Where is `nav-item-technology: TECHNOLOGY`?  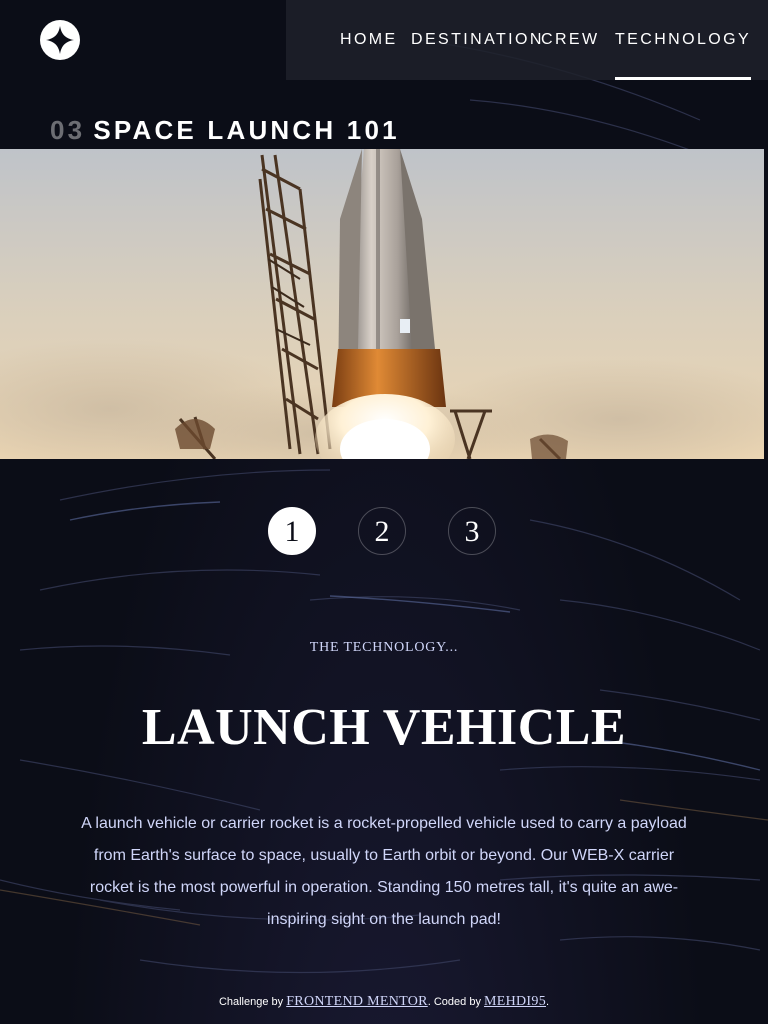
nav-item-technology: TECHNOLOGY is located at coordinates (683, 40).